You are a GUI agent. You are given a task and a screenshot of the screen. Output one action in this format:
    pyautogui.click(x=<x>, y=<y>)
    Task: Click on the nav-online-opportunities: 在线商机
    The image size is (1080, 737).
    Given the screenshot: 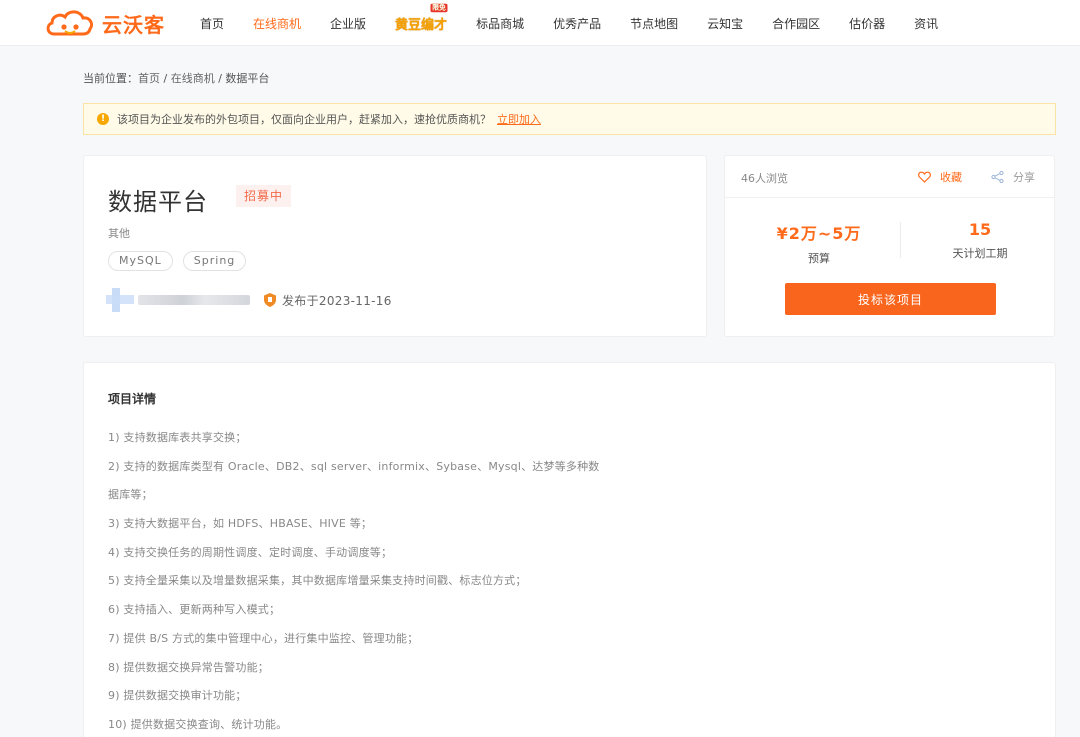 What is the action you would take?
    pyautogui.click(x=277, y=23)
    